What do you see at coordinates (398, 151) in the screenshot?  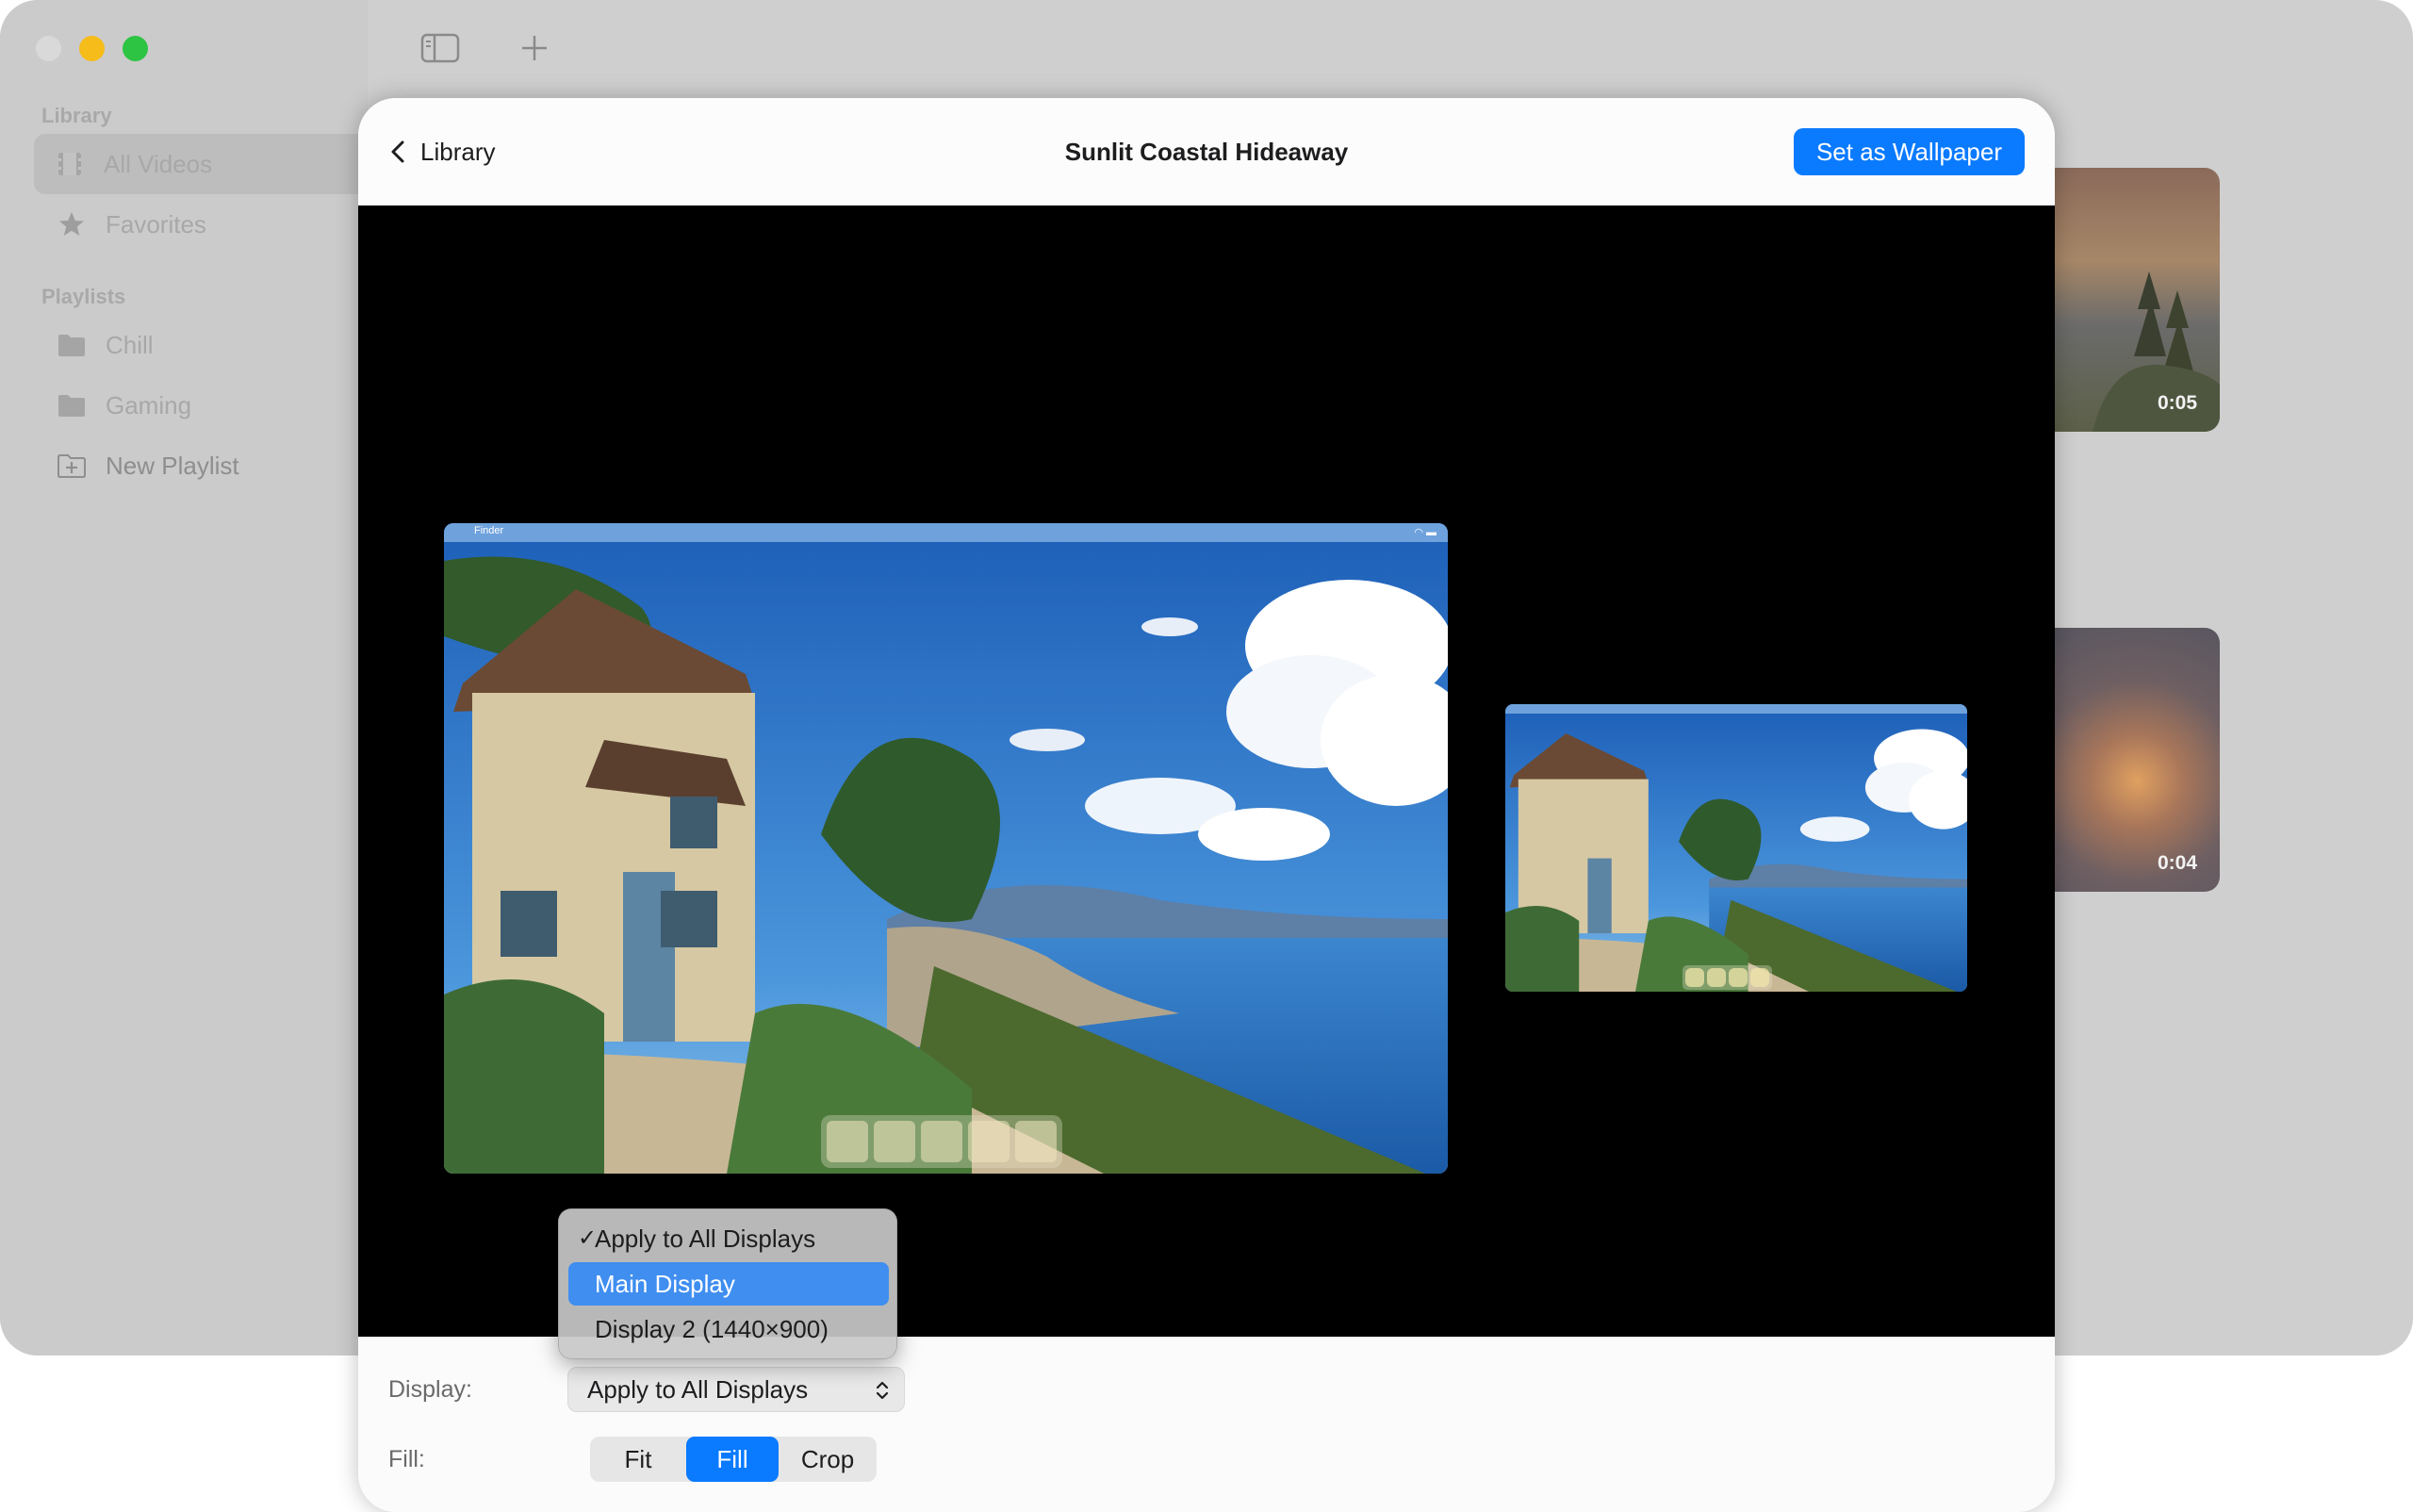 I see `chevron-left-icon` at bounding box center [398, 151].